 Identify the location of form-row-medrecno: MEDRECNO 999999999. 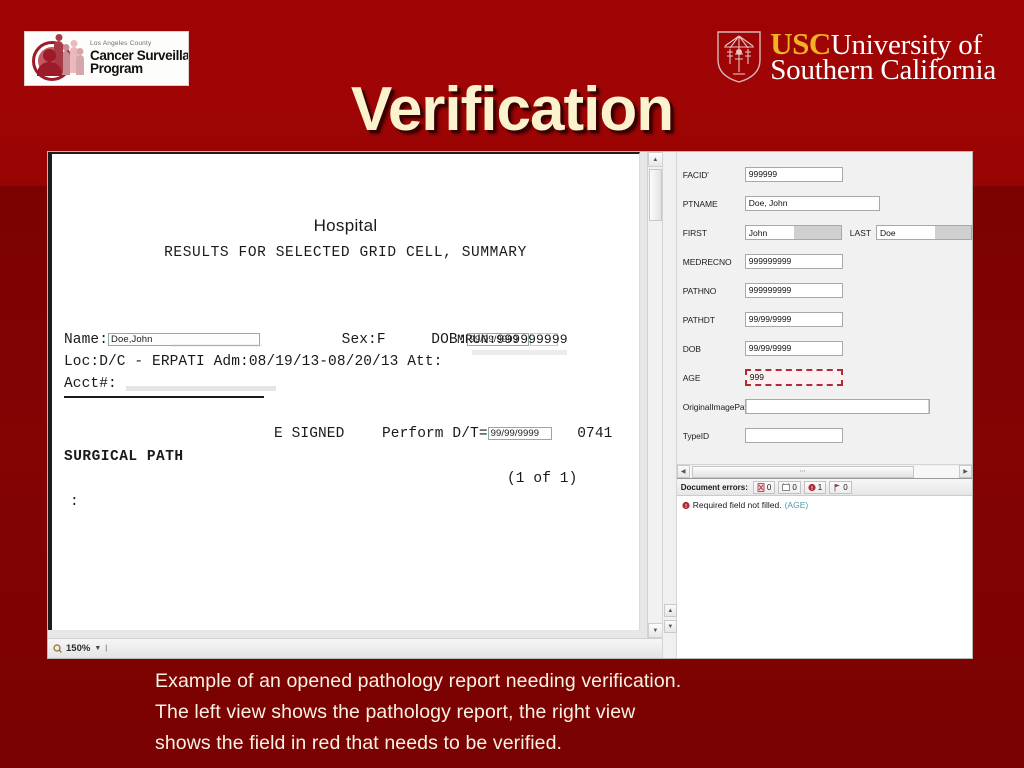
(827, 261).